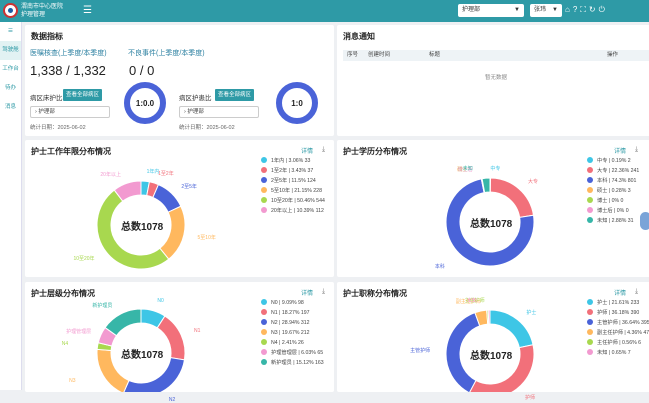 This screenshot has height=403, width=649. What do you see at coordinates (296, 191) in the screenshot?
I see `legend-text: 5至10年 | 21.15% 228` at bounding box center [296, 191].